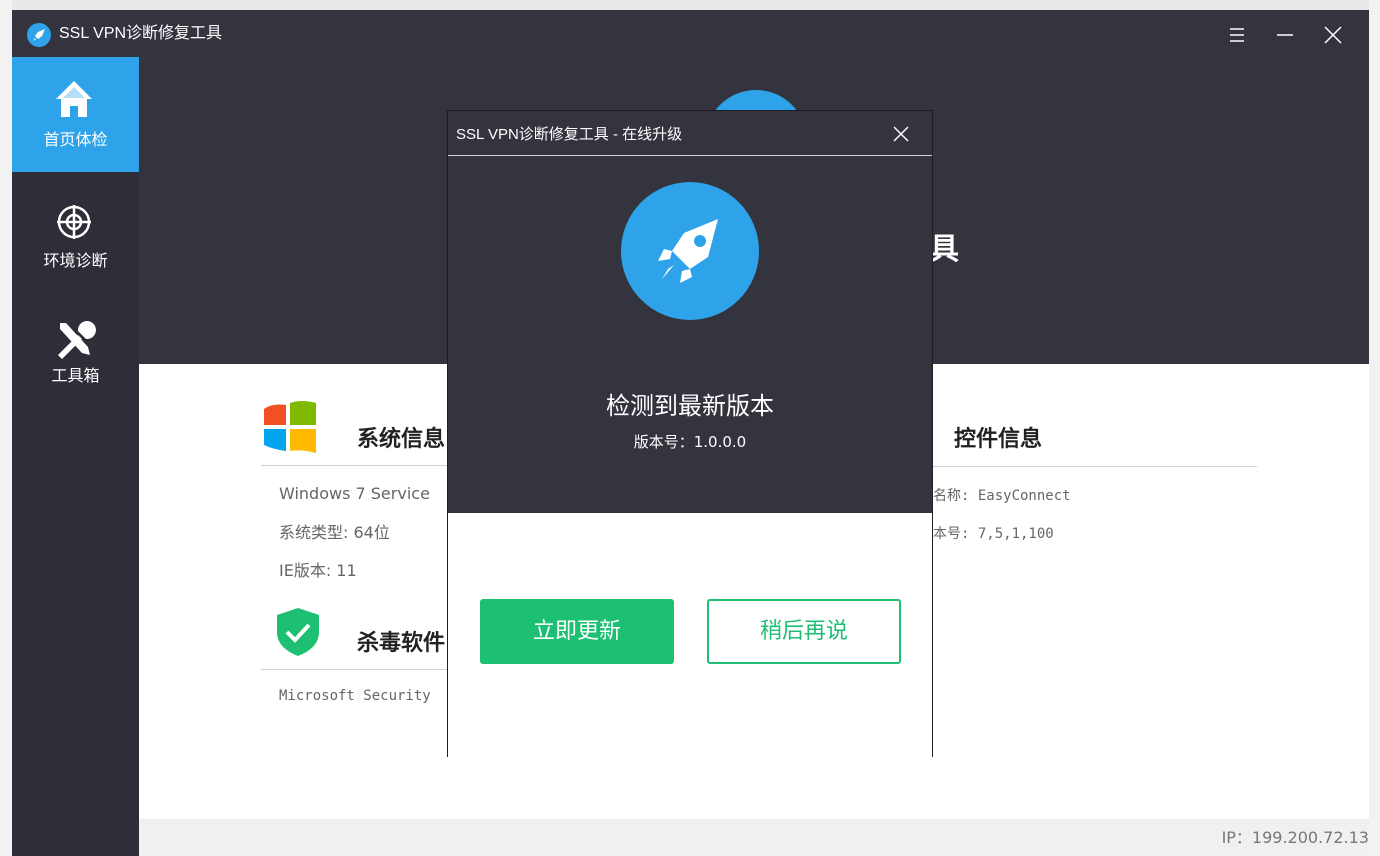  What do you see at coordinates (690, 133) in the screenshot?
I see `dialog-header: SSL VPN诊断修复工具 - 在线升级` at bounding box center [690, 133].